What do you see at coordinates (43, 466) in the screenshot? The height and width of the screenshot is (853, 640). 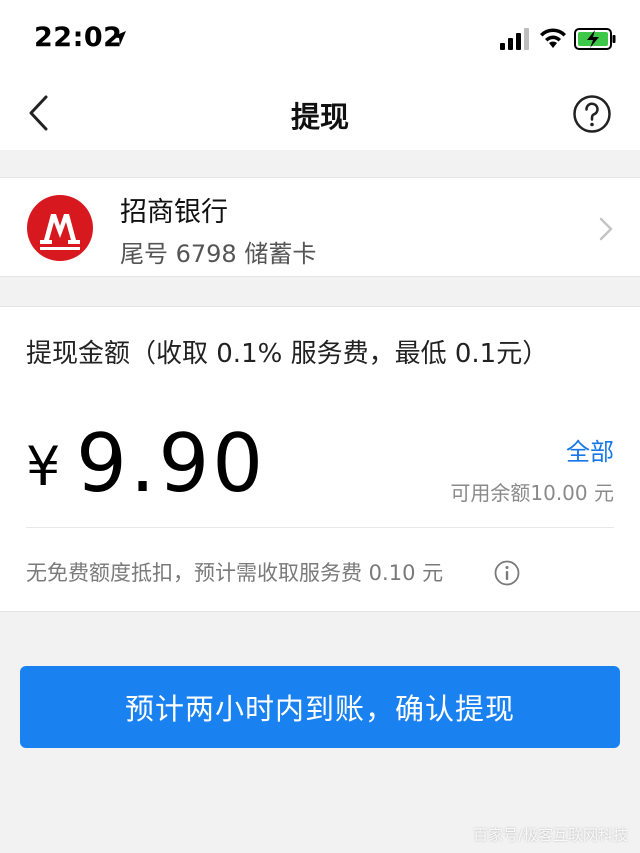 I see `currency-symbol: ¥` at bounding box center [43, 466].